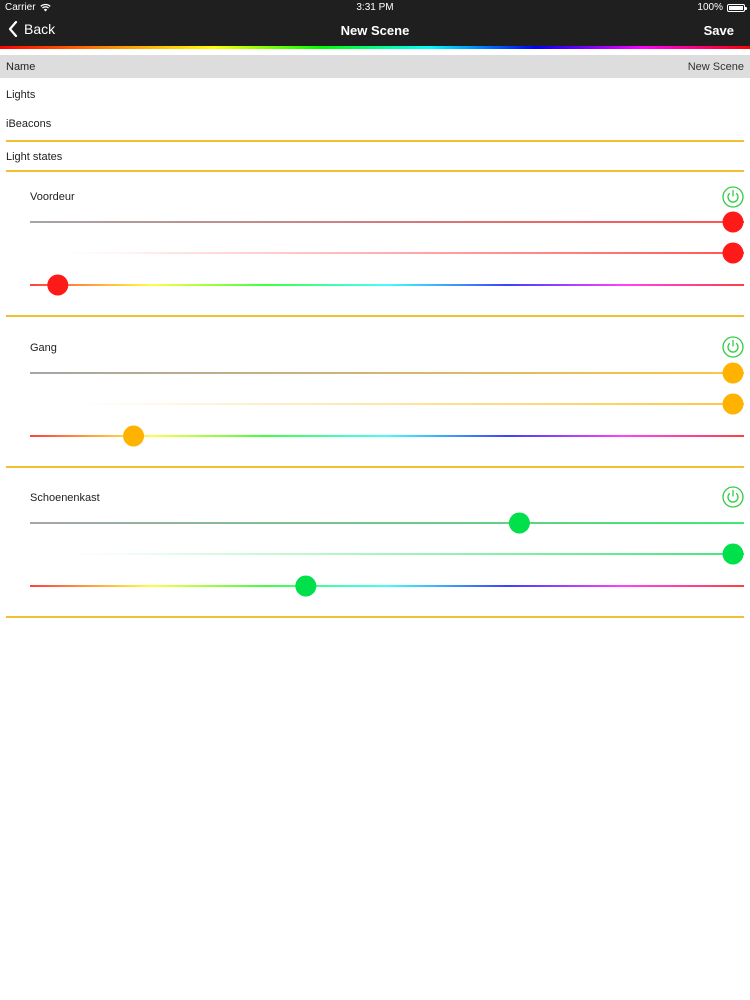 This screenshot has width=750, height=1000. I want to click on name-field: New Scene, so click(716, 67).